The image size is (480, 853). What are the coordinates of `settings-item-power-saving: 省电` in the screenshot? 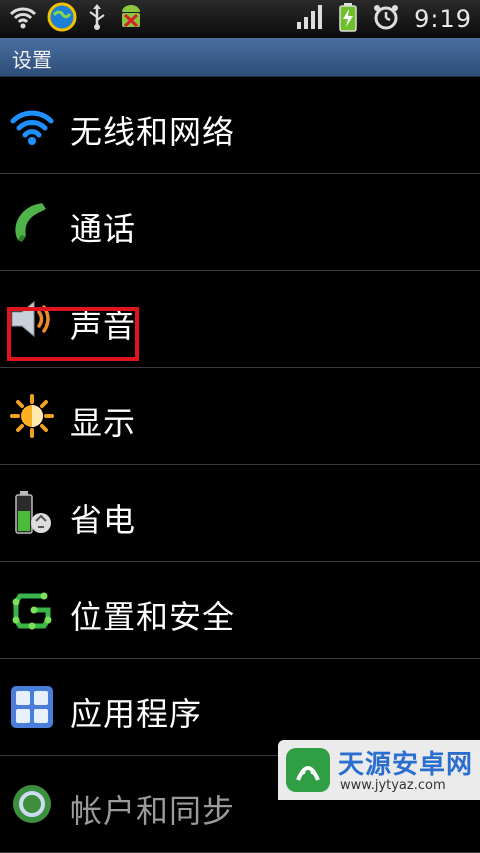 It's located at (240, 513).